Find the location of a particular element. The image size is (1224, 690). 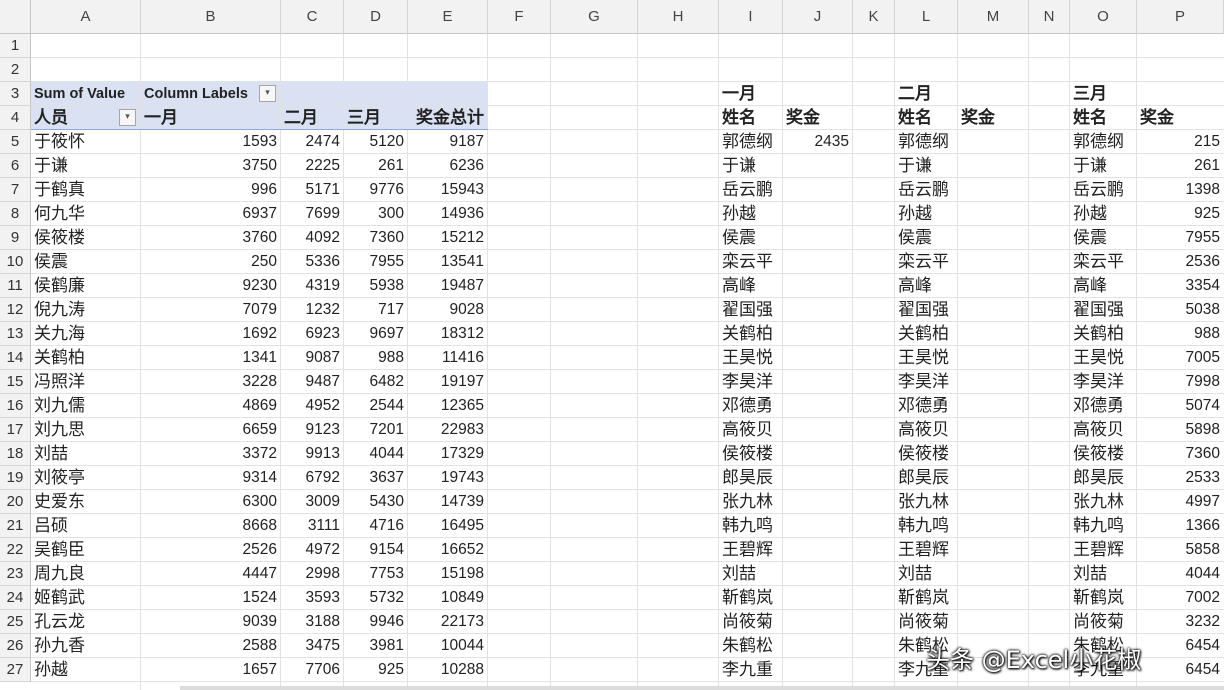

bonus-table-bonus-cell: 925 is located at coordinates (1180, 214).